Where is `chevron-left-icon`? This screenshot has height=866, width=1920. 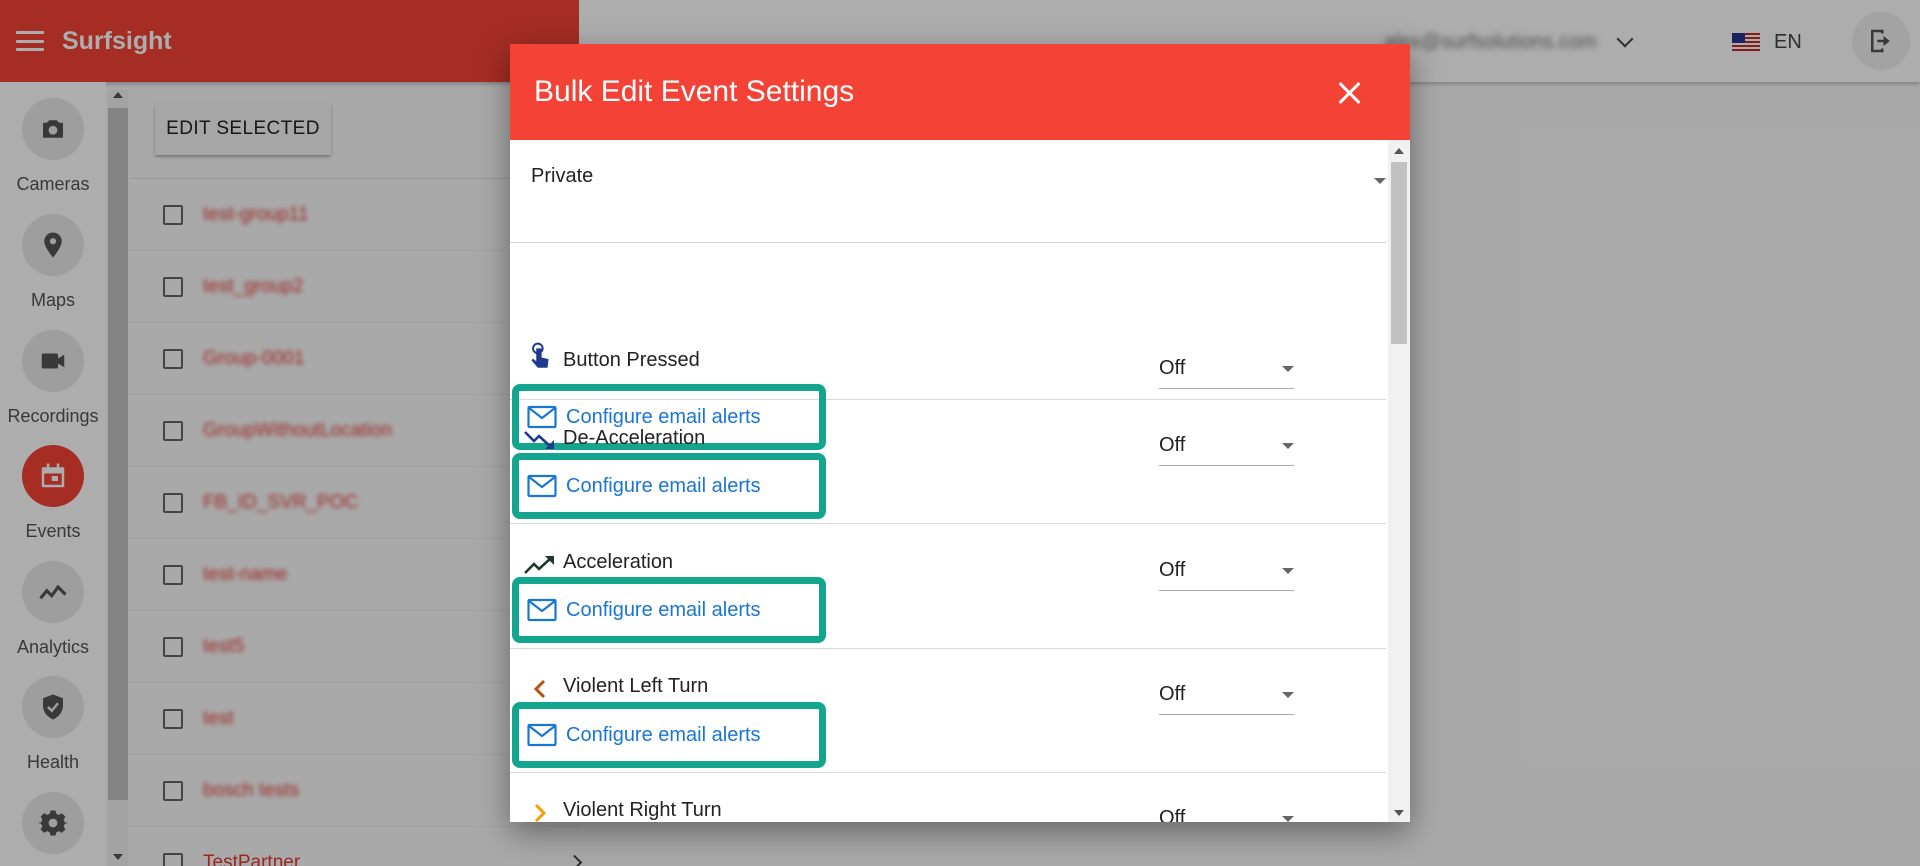 chevron-left-icon is located at coordinates (540, 689).